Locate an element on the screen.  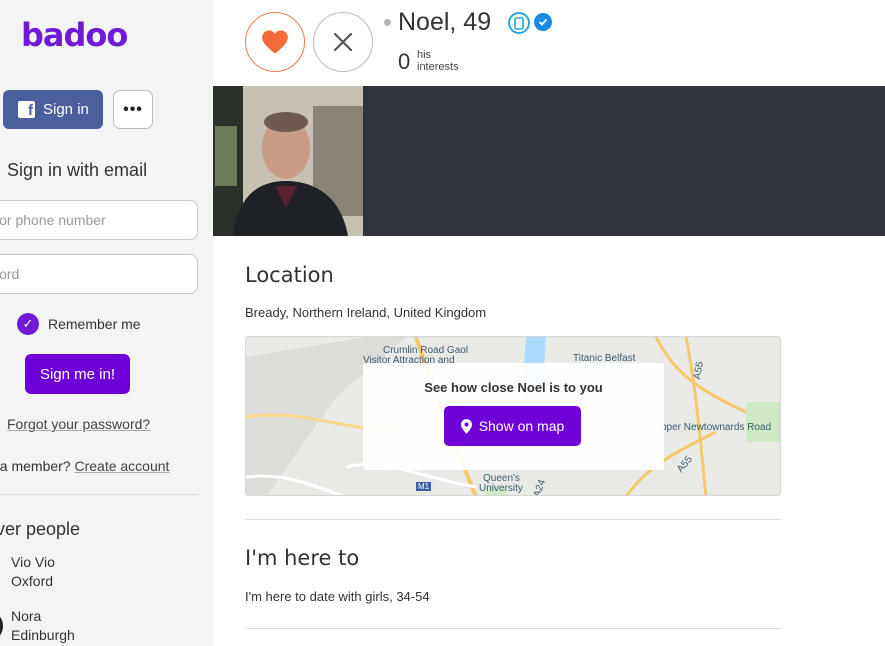
password-field is located at coordinates (99, 274).